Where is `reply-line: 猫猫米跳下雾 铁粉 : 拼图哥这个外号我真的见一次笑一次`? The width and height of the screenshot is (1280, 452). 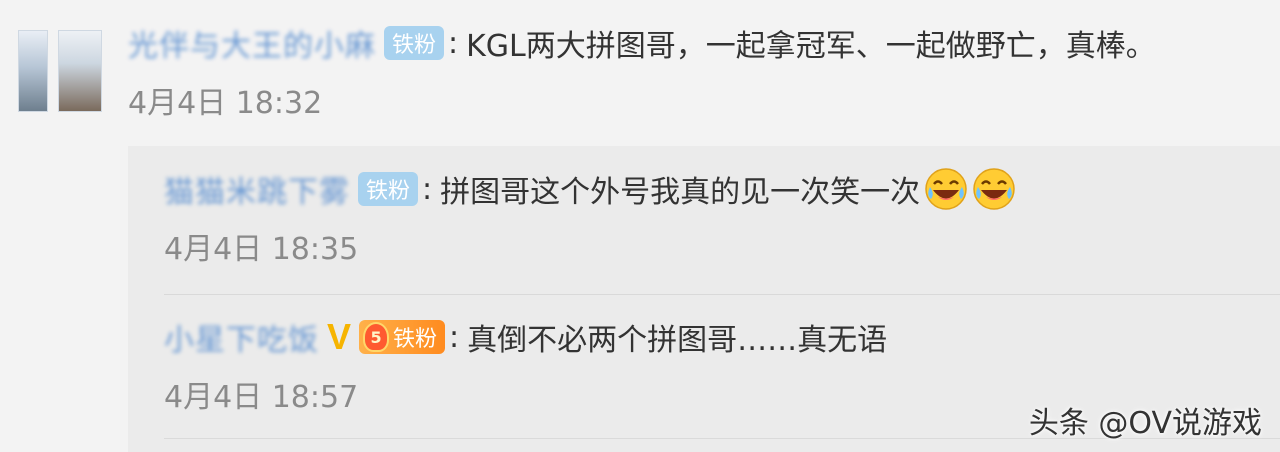 reply-line: 猫猫米跳下雾 铁粉 : 拼图哥这个外号我真的见一次笑一次 is located at coordinates (722, 189).